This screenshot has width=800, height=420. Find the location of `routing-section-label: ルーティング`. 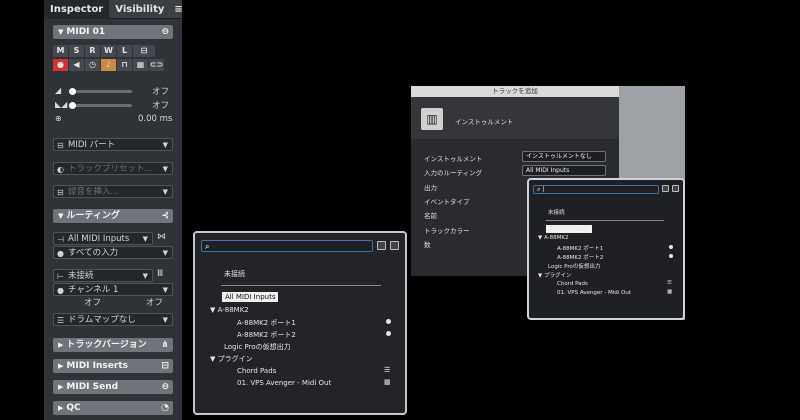

routing-section-label: ルーティング is located at coordinates (93, 216).